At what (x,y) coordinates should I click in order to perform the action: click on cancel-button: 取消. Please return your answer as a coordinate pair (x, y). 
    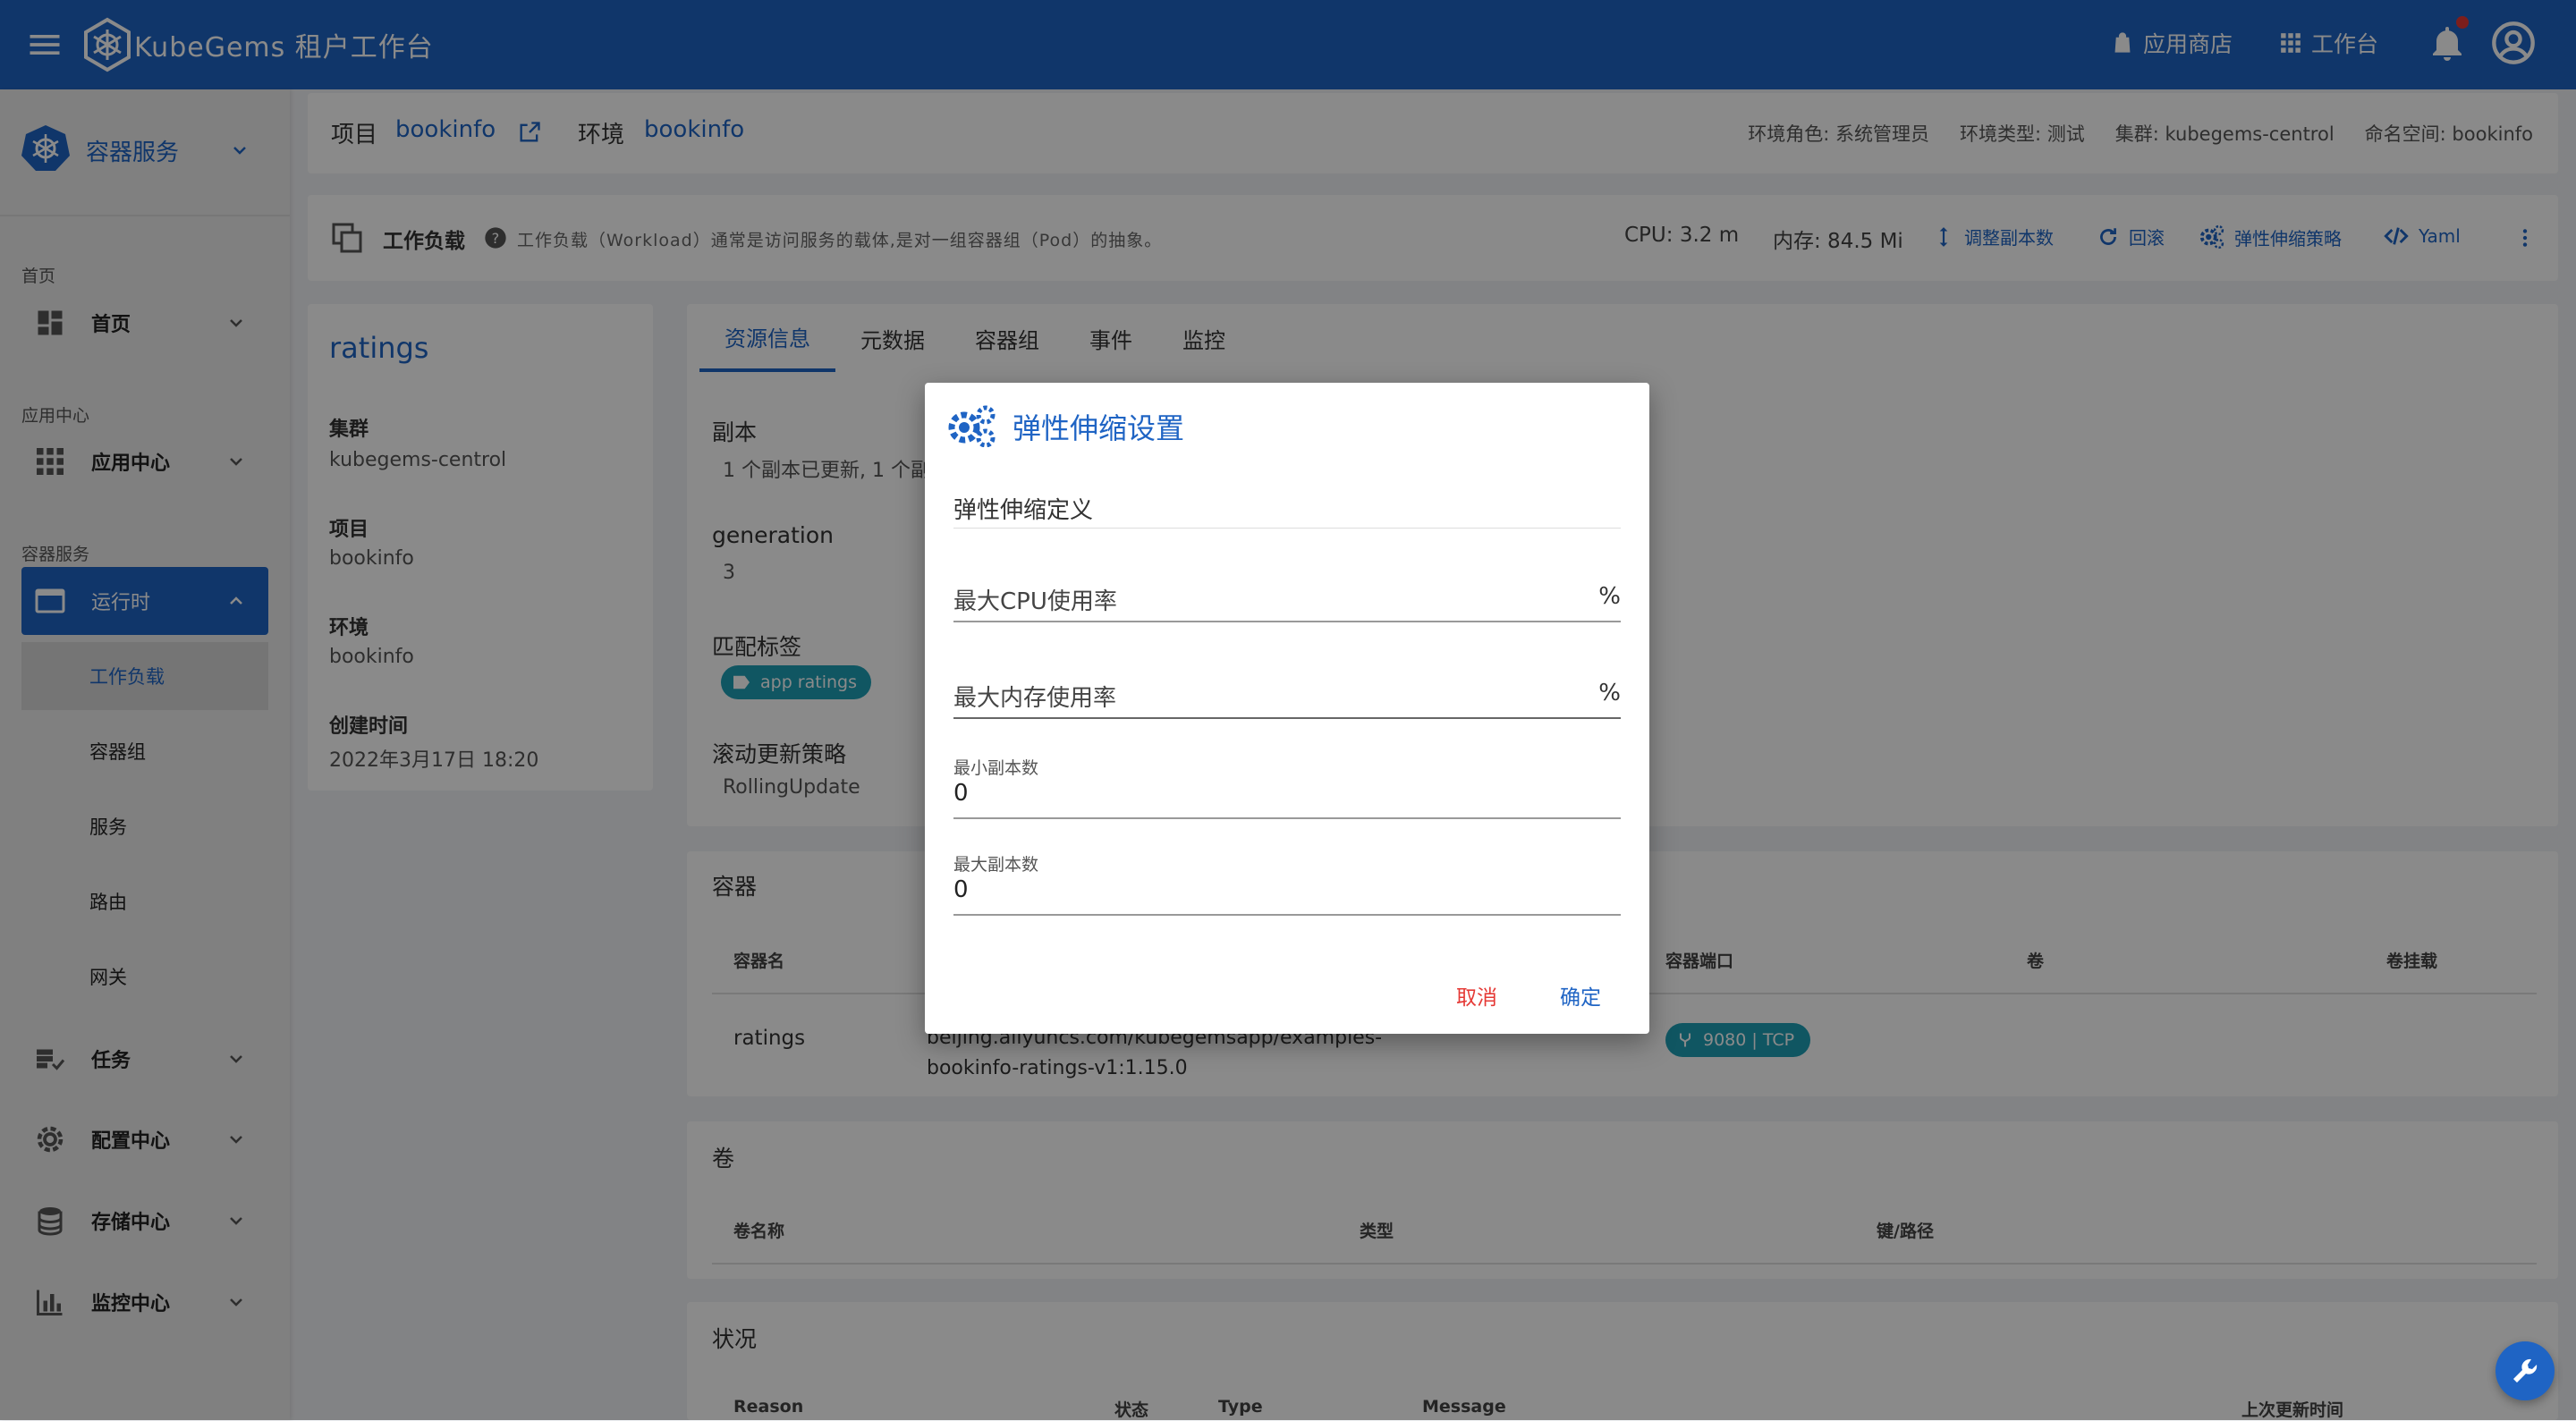
    Looking at the image, I should click on (1476, 995).